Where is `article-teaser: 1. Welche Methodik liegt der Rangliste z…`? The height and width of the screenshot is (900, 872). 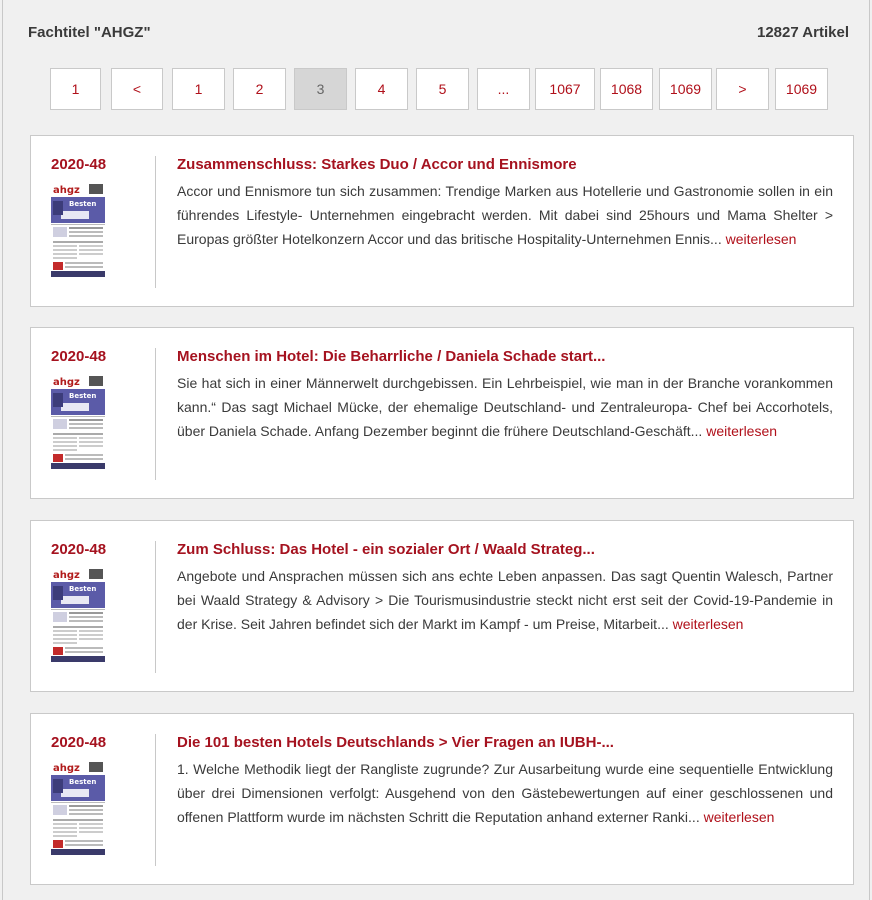 article-teaser: 1. Welche Methodik liegt der Rangliste z… is located at coordinates (505, 793).